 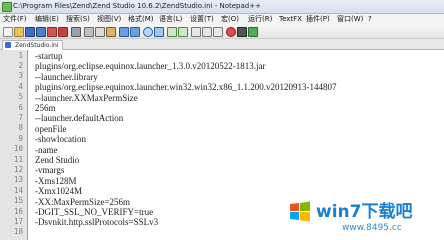 I want to click on code-line: Zend Studio, so click(x=57, y=160).